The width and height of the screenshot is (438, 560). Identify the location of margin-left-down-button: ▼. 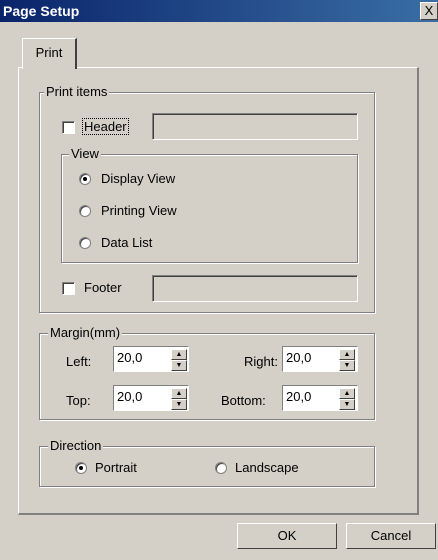
(179, 365).